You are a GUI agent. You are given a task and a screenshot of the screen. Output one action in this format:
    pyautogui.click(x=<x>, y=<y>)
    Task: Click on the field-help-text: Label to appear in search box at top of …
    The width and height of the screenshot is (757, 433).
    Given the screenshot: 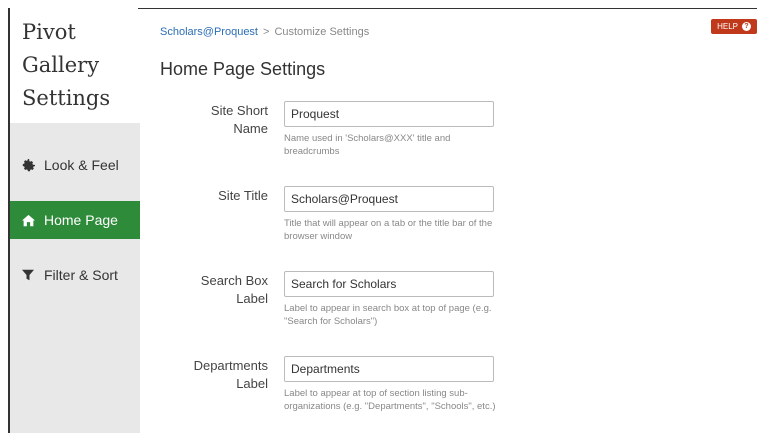 What is the action you would take?
    pyautogui.click(x=388, y=315)
    